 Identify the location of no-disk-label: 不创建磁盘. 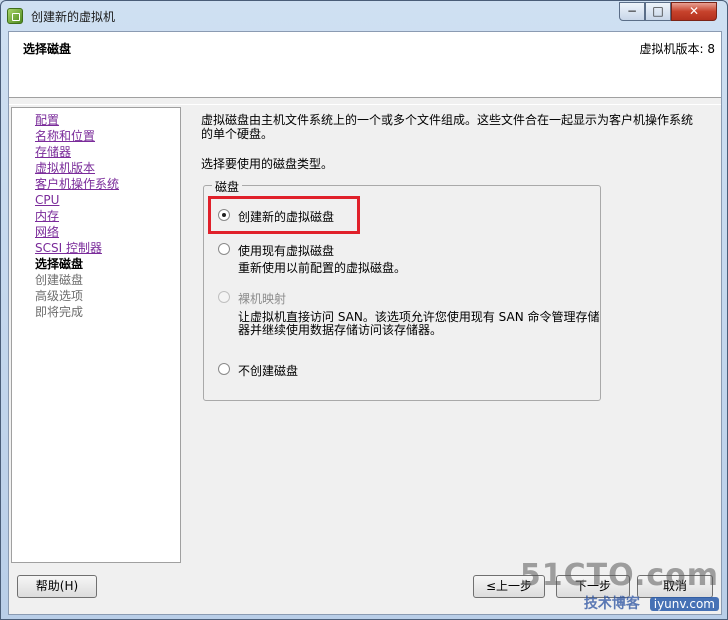
(268, 370).